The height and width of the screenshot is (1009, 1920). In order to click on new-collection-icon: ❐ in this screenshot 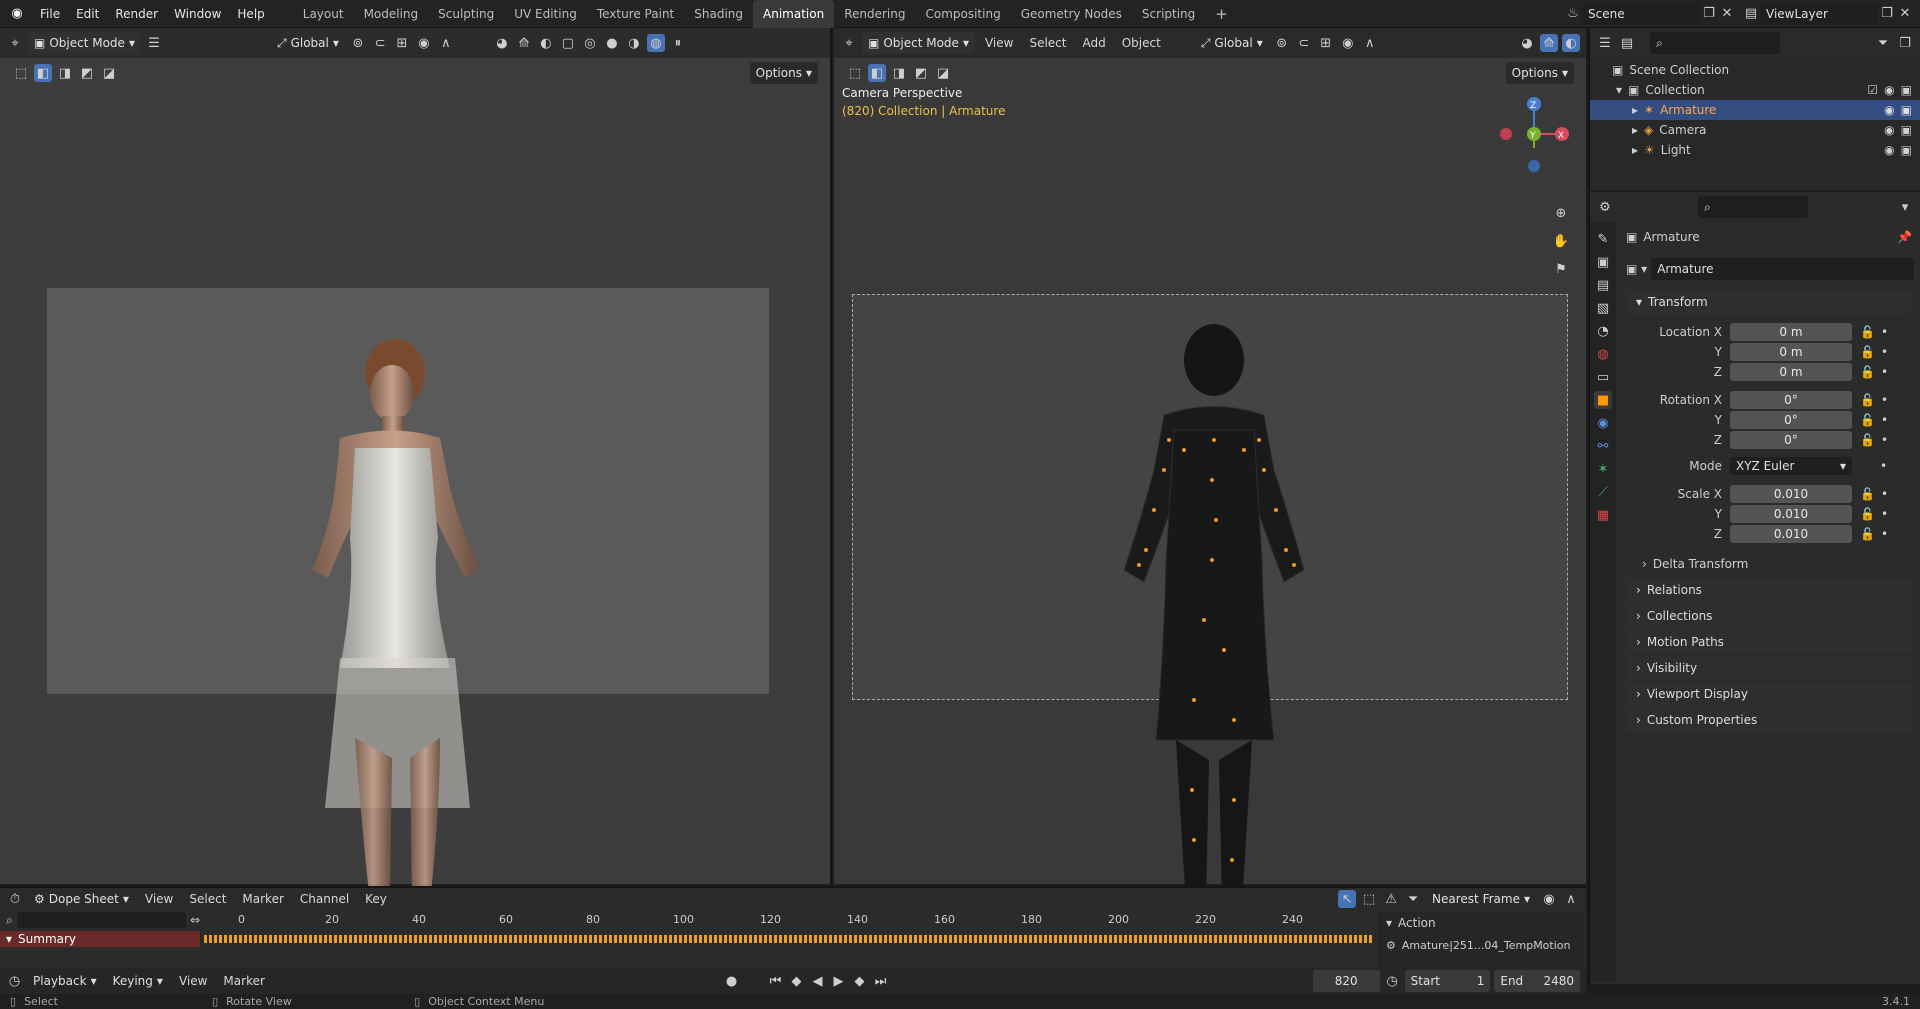, I will do `click(1905, 43)`.